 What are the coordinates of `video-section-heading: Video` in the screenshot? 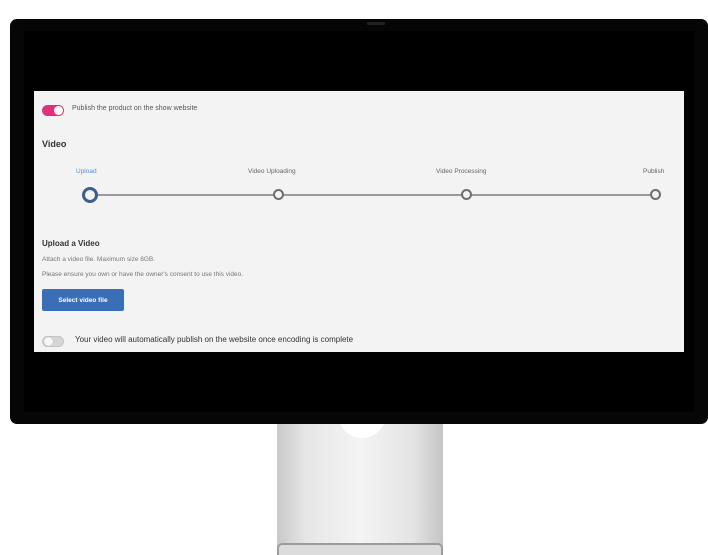 It's located at (54, 144).